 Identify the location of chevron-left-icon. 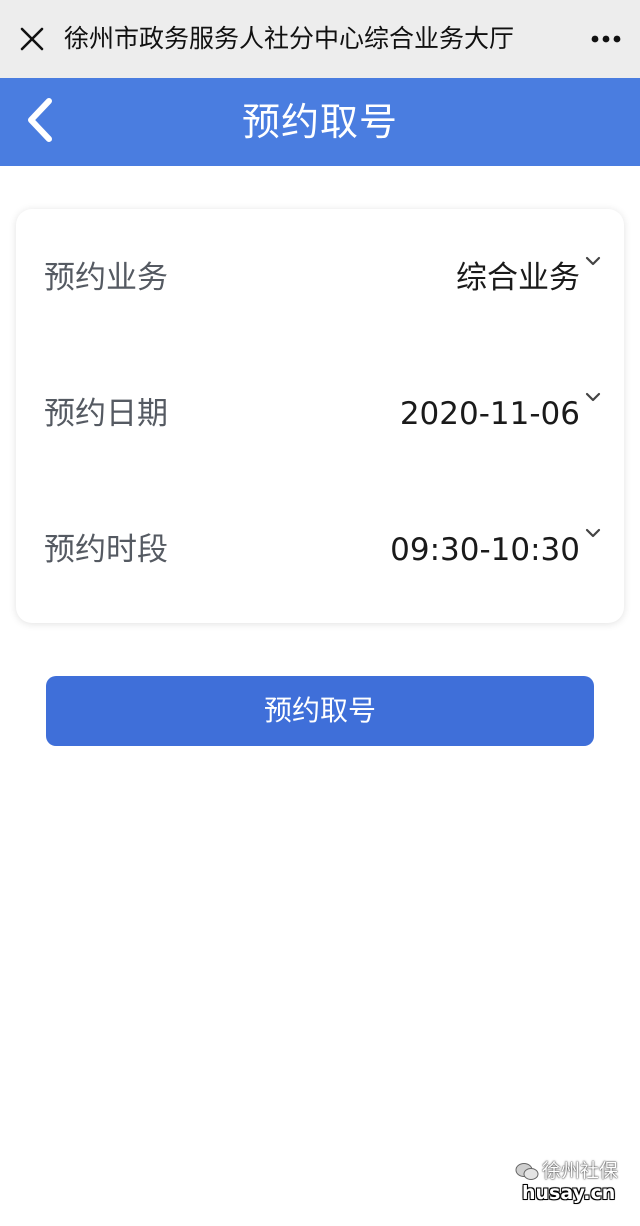
(40, 122).